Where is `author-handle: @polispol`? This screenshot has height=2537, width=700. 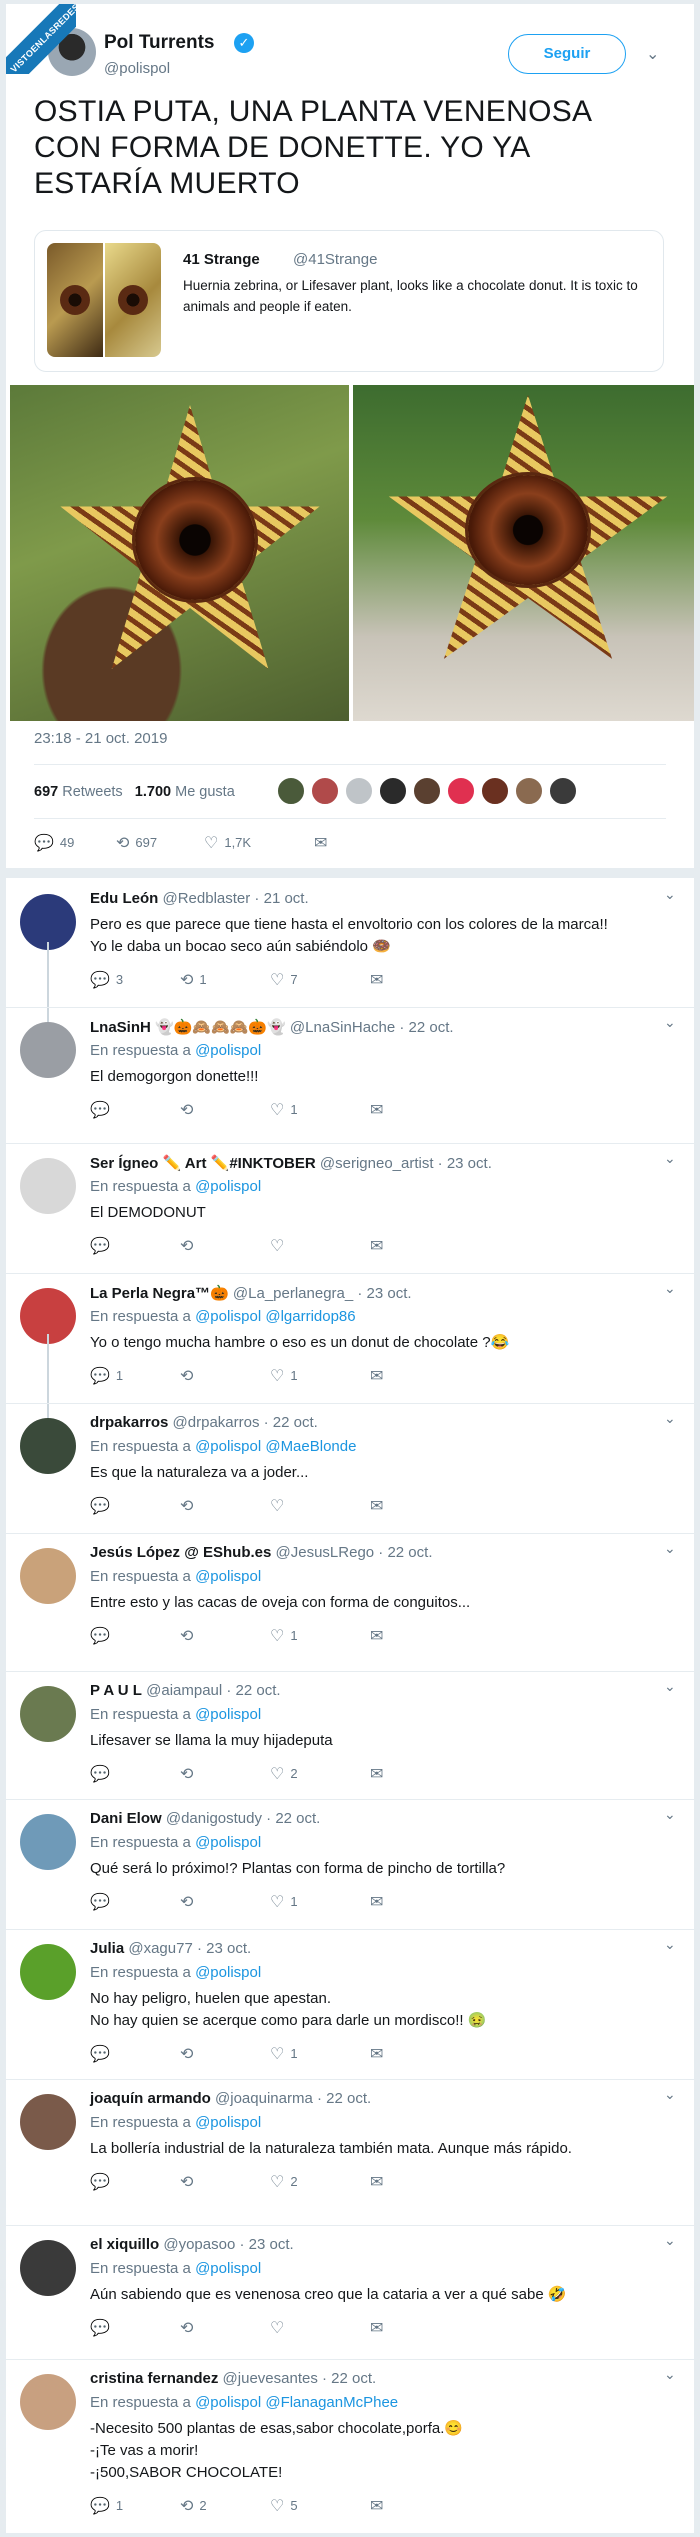 author-handle: @polispol is located at coordinates (137, 68).